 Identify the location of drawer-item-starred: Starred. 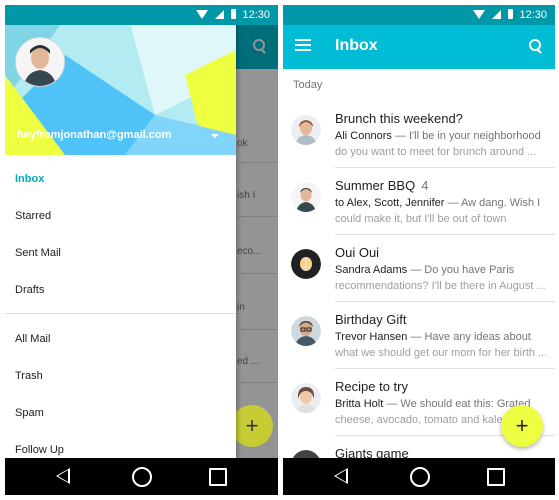
(120, 216).